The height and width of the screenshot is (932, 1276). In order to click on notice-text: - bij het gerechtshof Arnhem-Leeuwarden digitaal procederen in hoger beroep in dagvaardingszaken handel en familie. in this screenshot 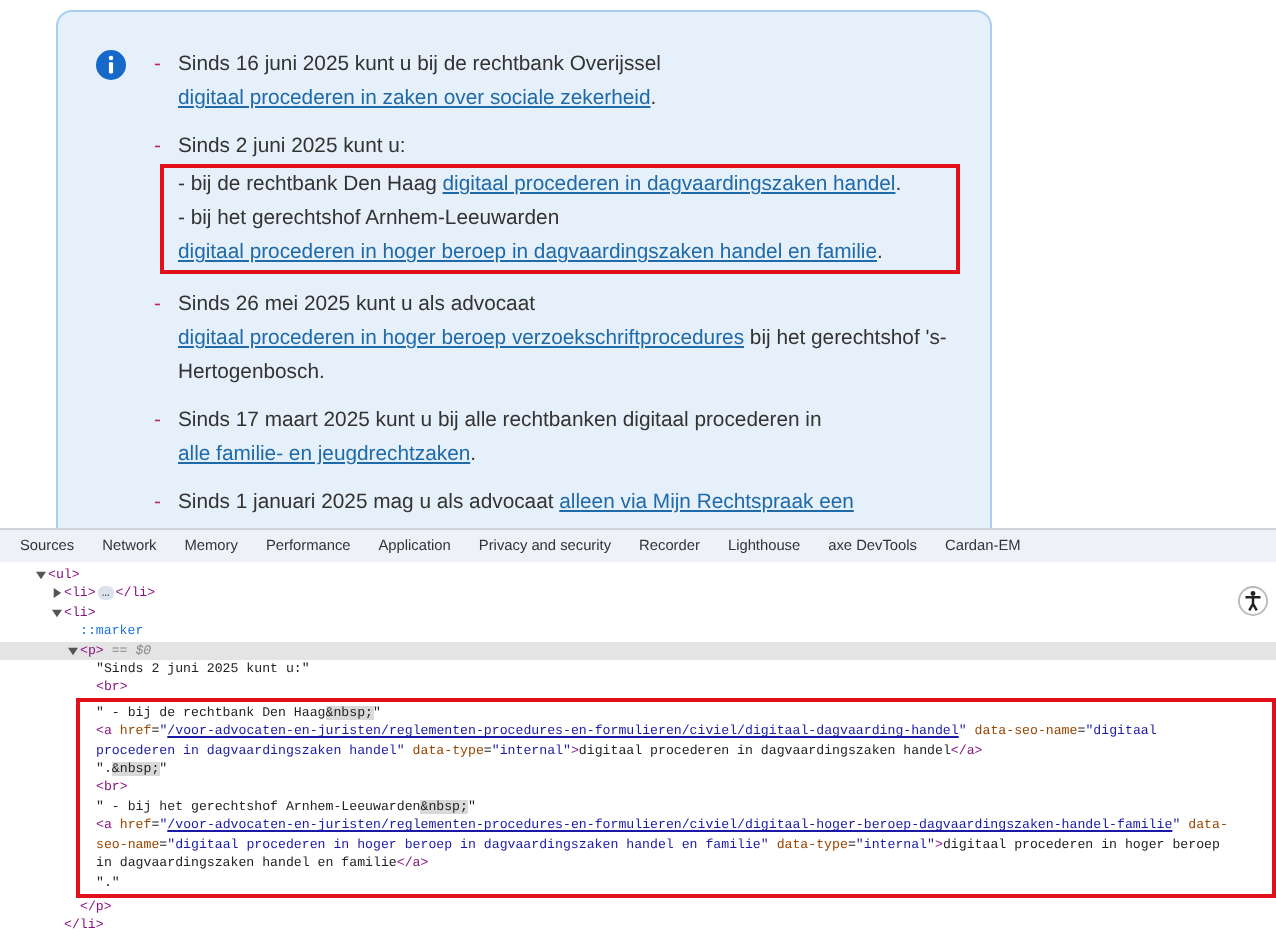, I will do `click(531, 237)`.